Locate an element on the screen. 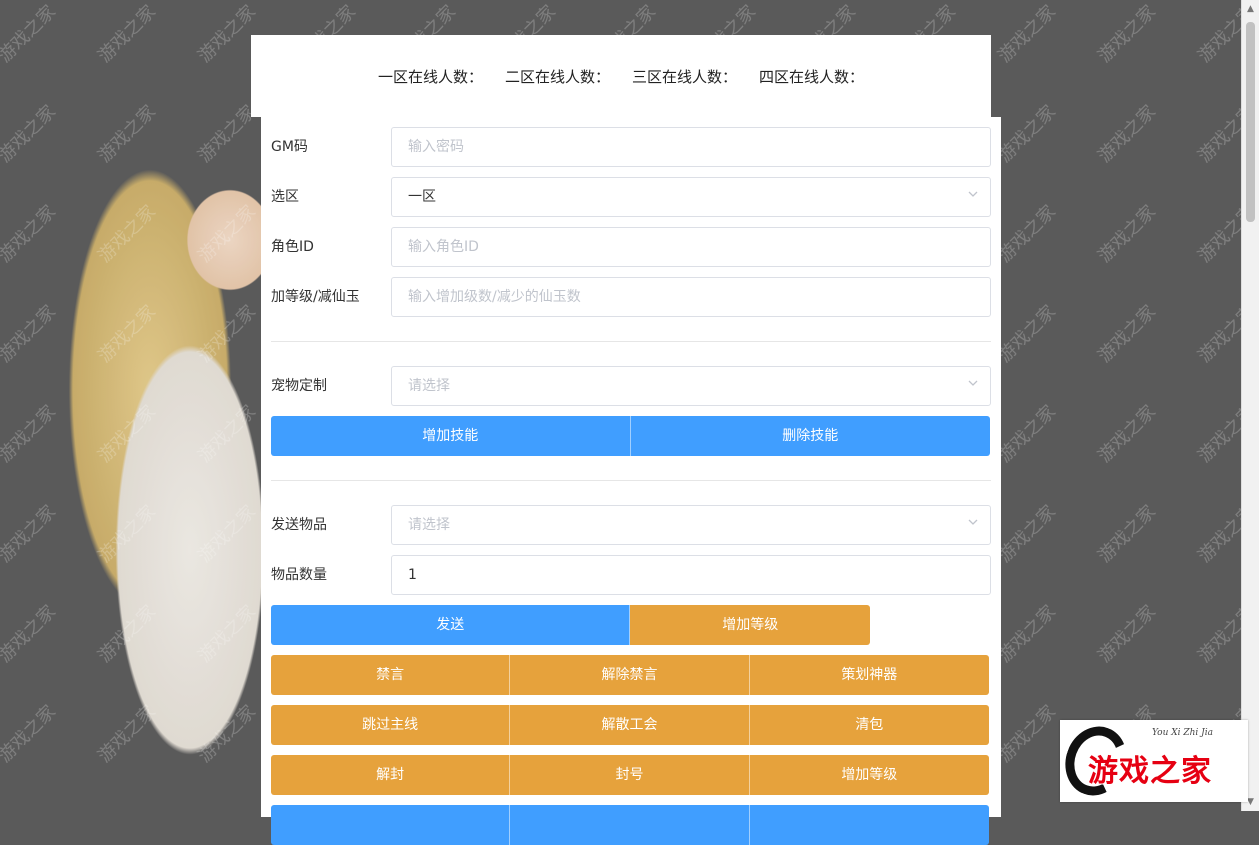 The height and width of the screenshot is (845, 1259). zone4-online-count: 四区在线人数： is located at coordinates (812, 76).